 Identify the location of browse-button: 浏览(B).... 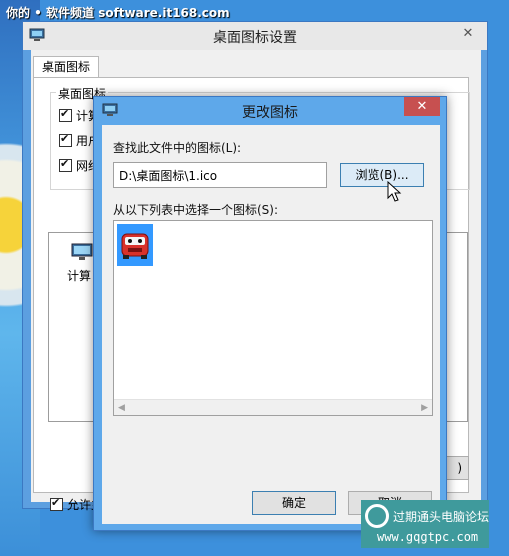
(382, 175).